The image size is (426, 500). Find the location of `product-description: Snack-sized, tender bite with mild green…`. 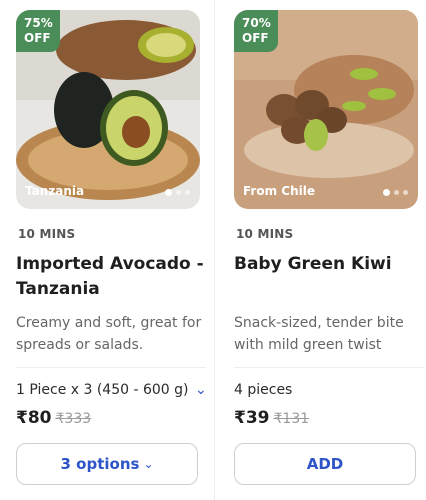

product-description: Snack-sized, tender bite with mild green… is located at coordinates (319, 334).